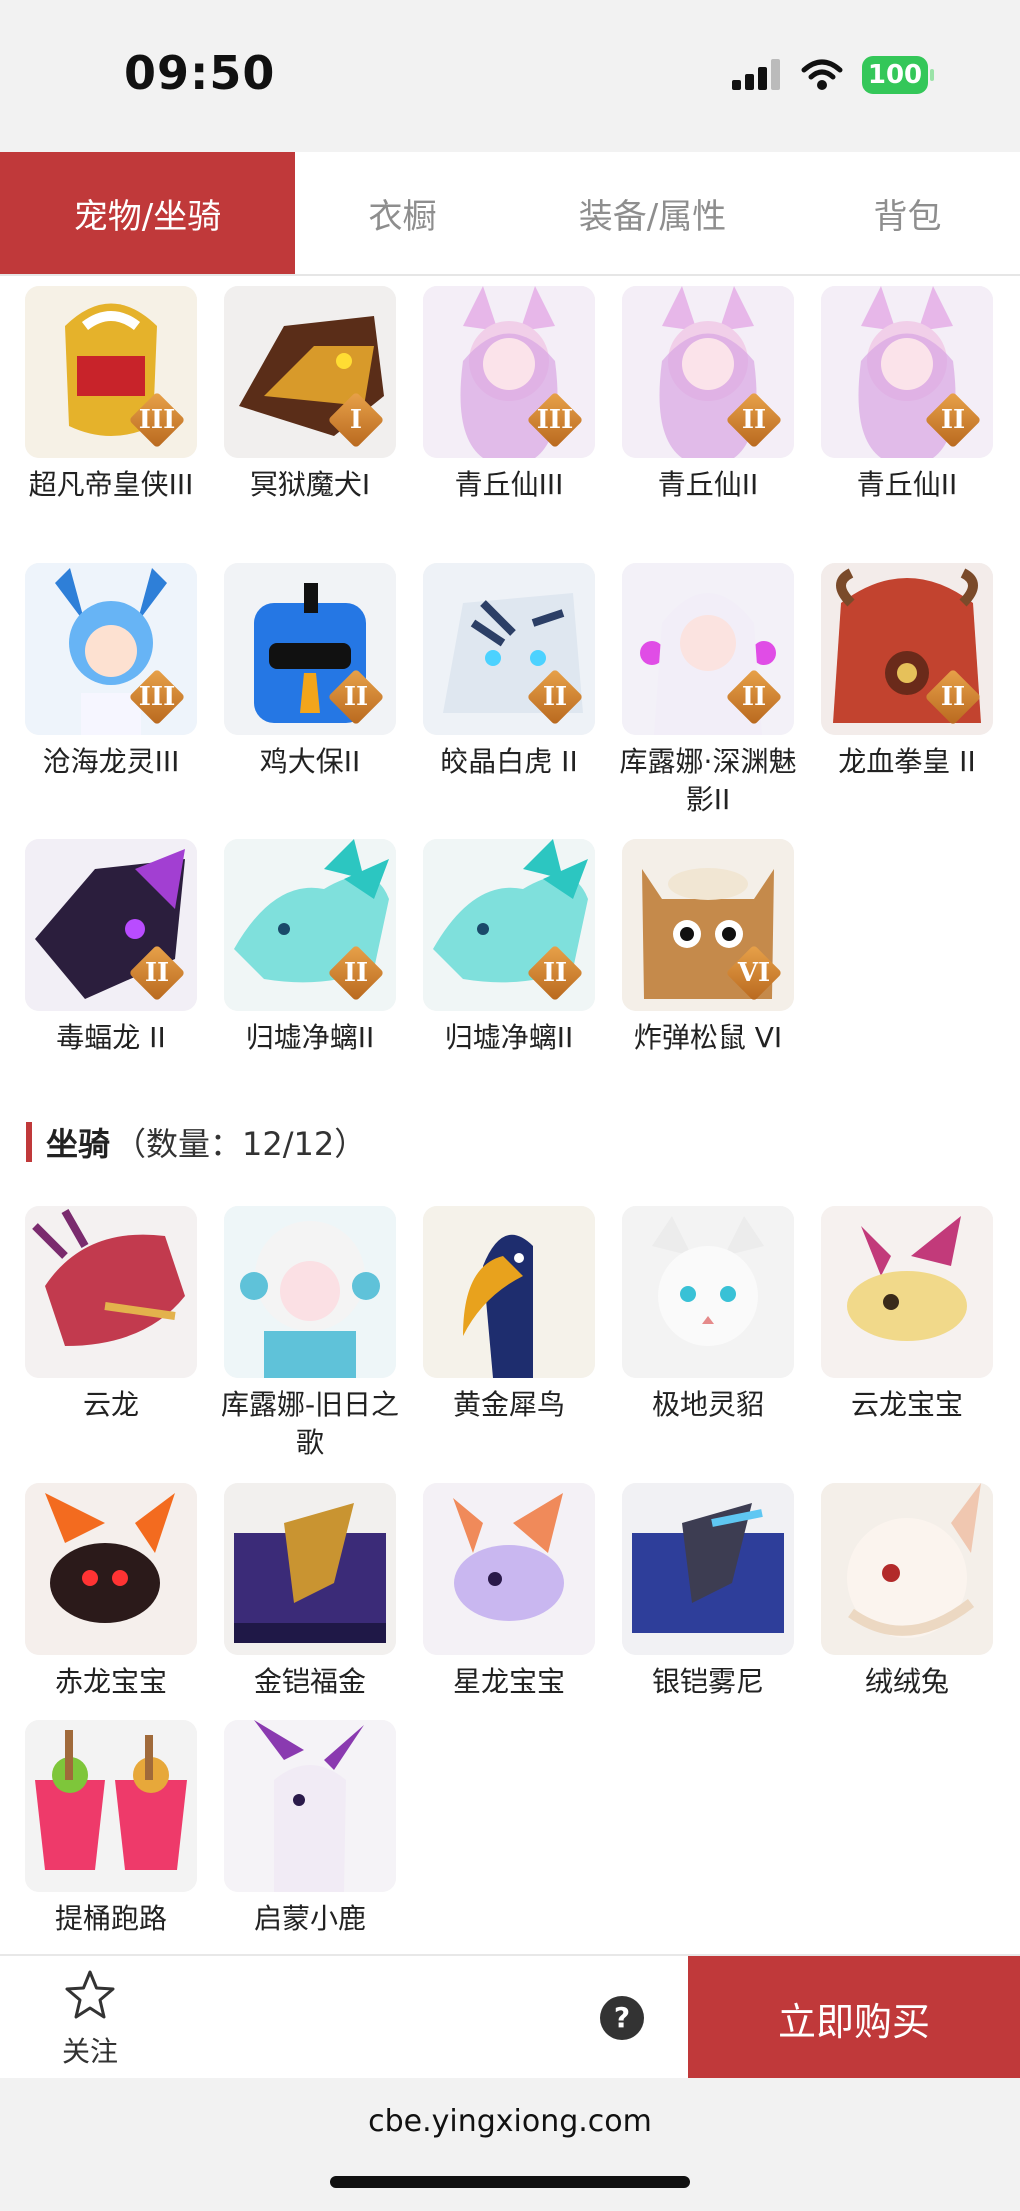  Describe the element at coordinates (111, 761) in the screenshot. I see `item-name: 沧海龙灵III` at that location.